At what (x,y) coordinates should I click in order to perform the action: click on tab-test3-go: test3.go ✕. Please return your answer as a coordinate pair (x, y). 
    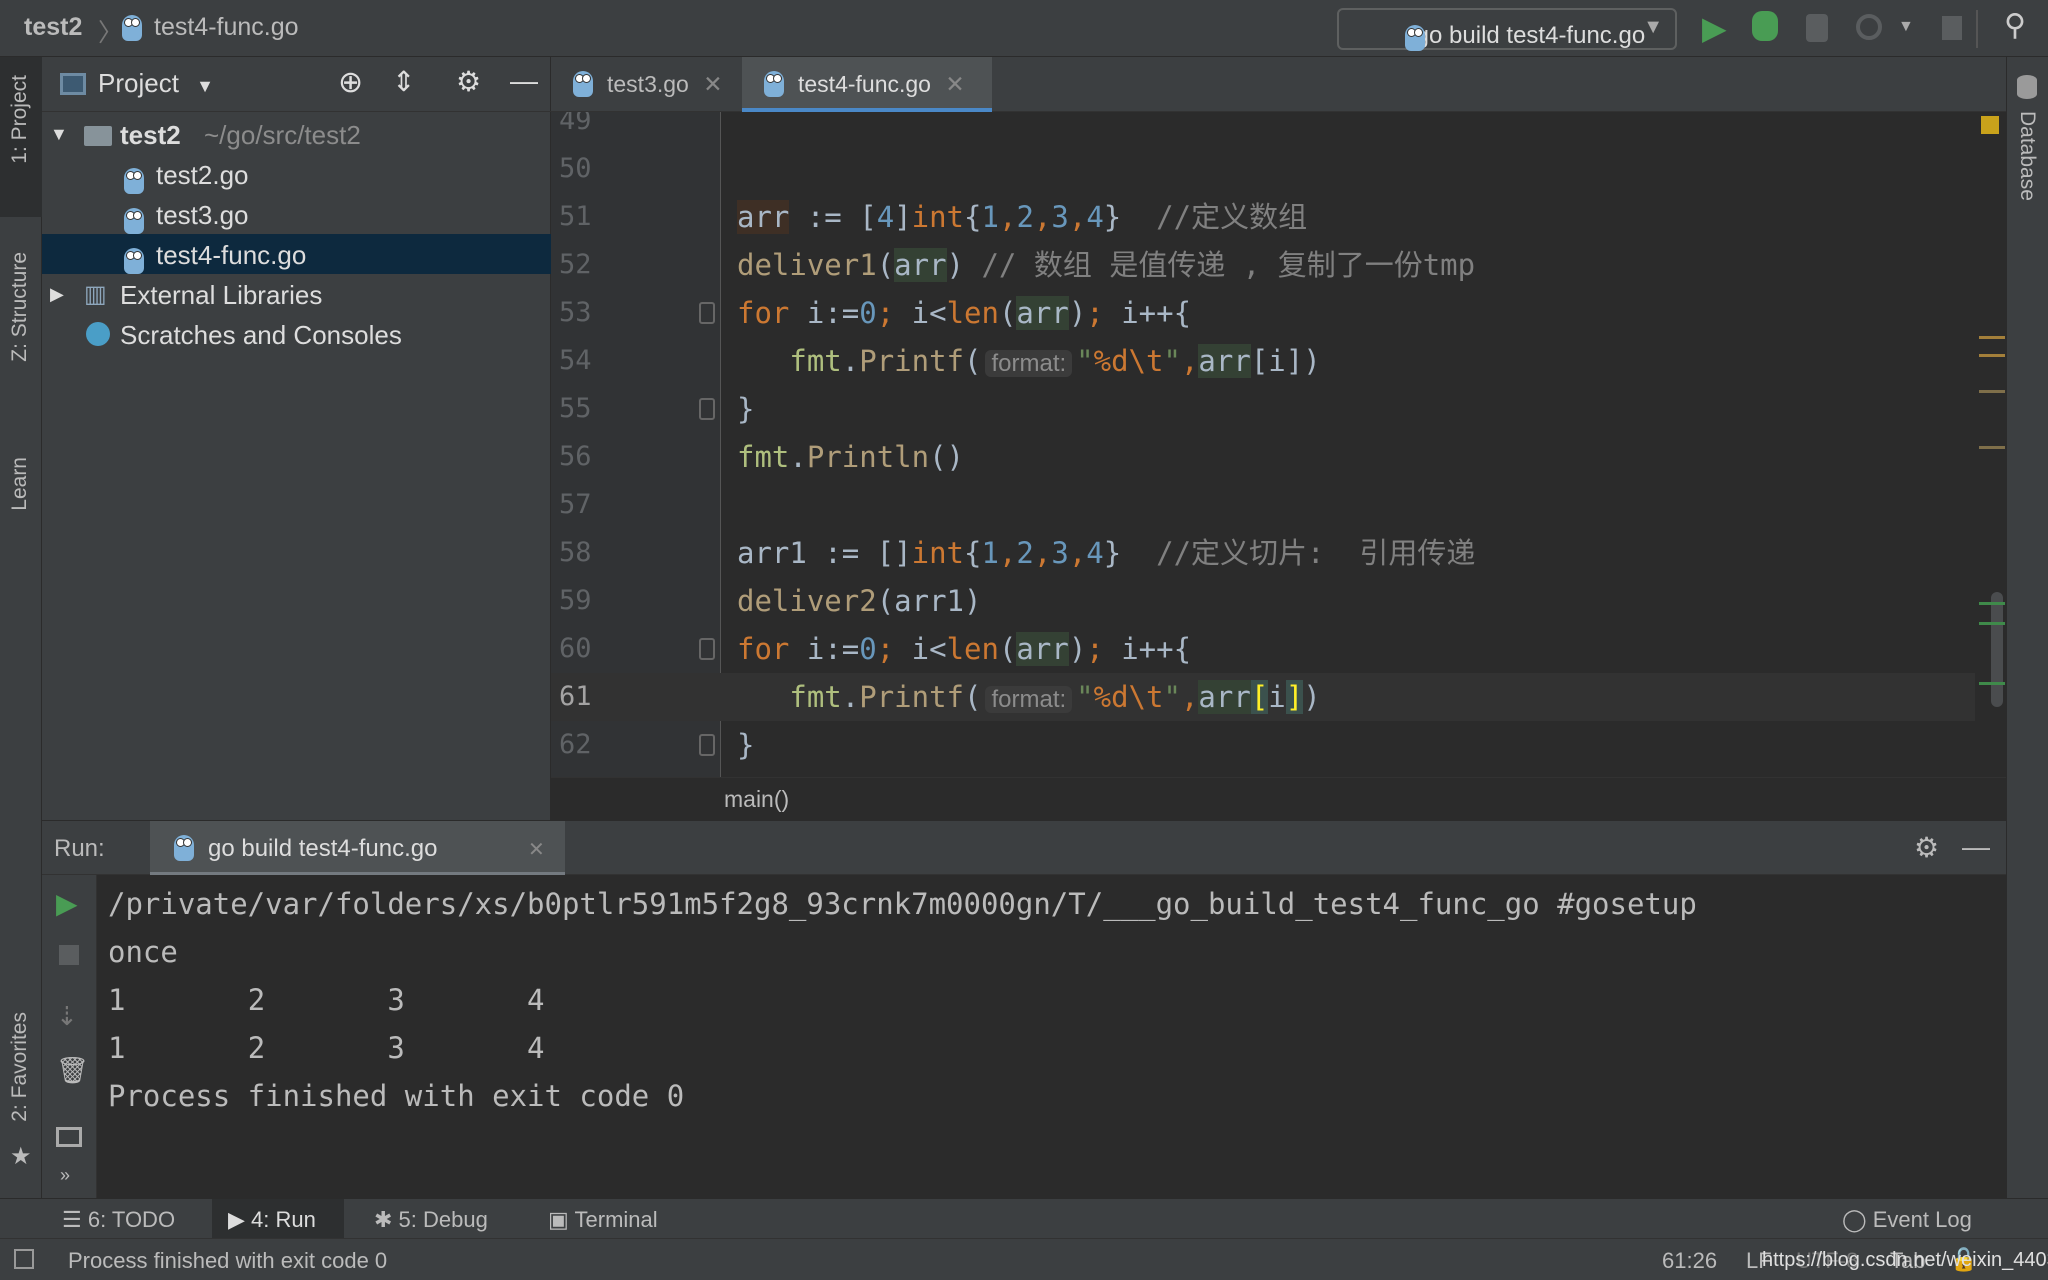
    Looking at the image, I should click on (646, 84).